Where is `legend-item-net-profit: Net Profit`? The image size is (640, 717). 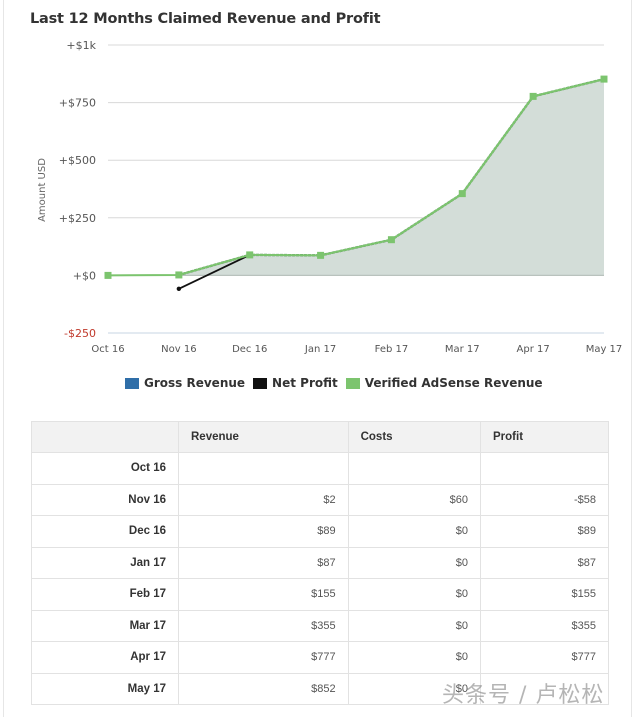 legend-item-net-profit: Net Profit is located at coordinates (295, 383).